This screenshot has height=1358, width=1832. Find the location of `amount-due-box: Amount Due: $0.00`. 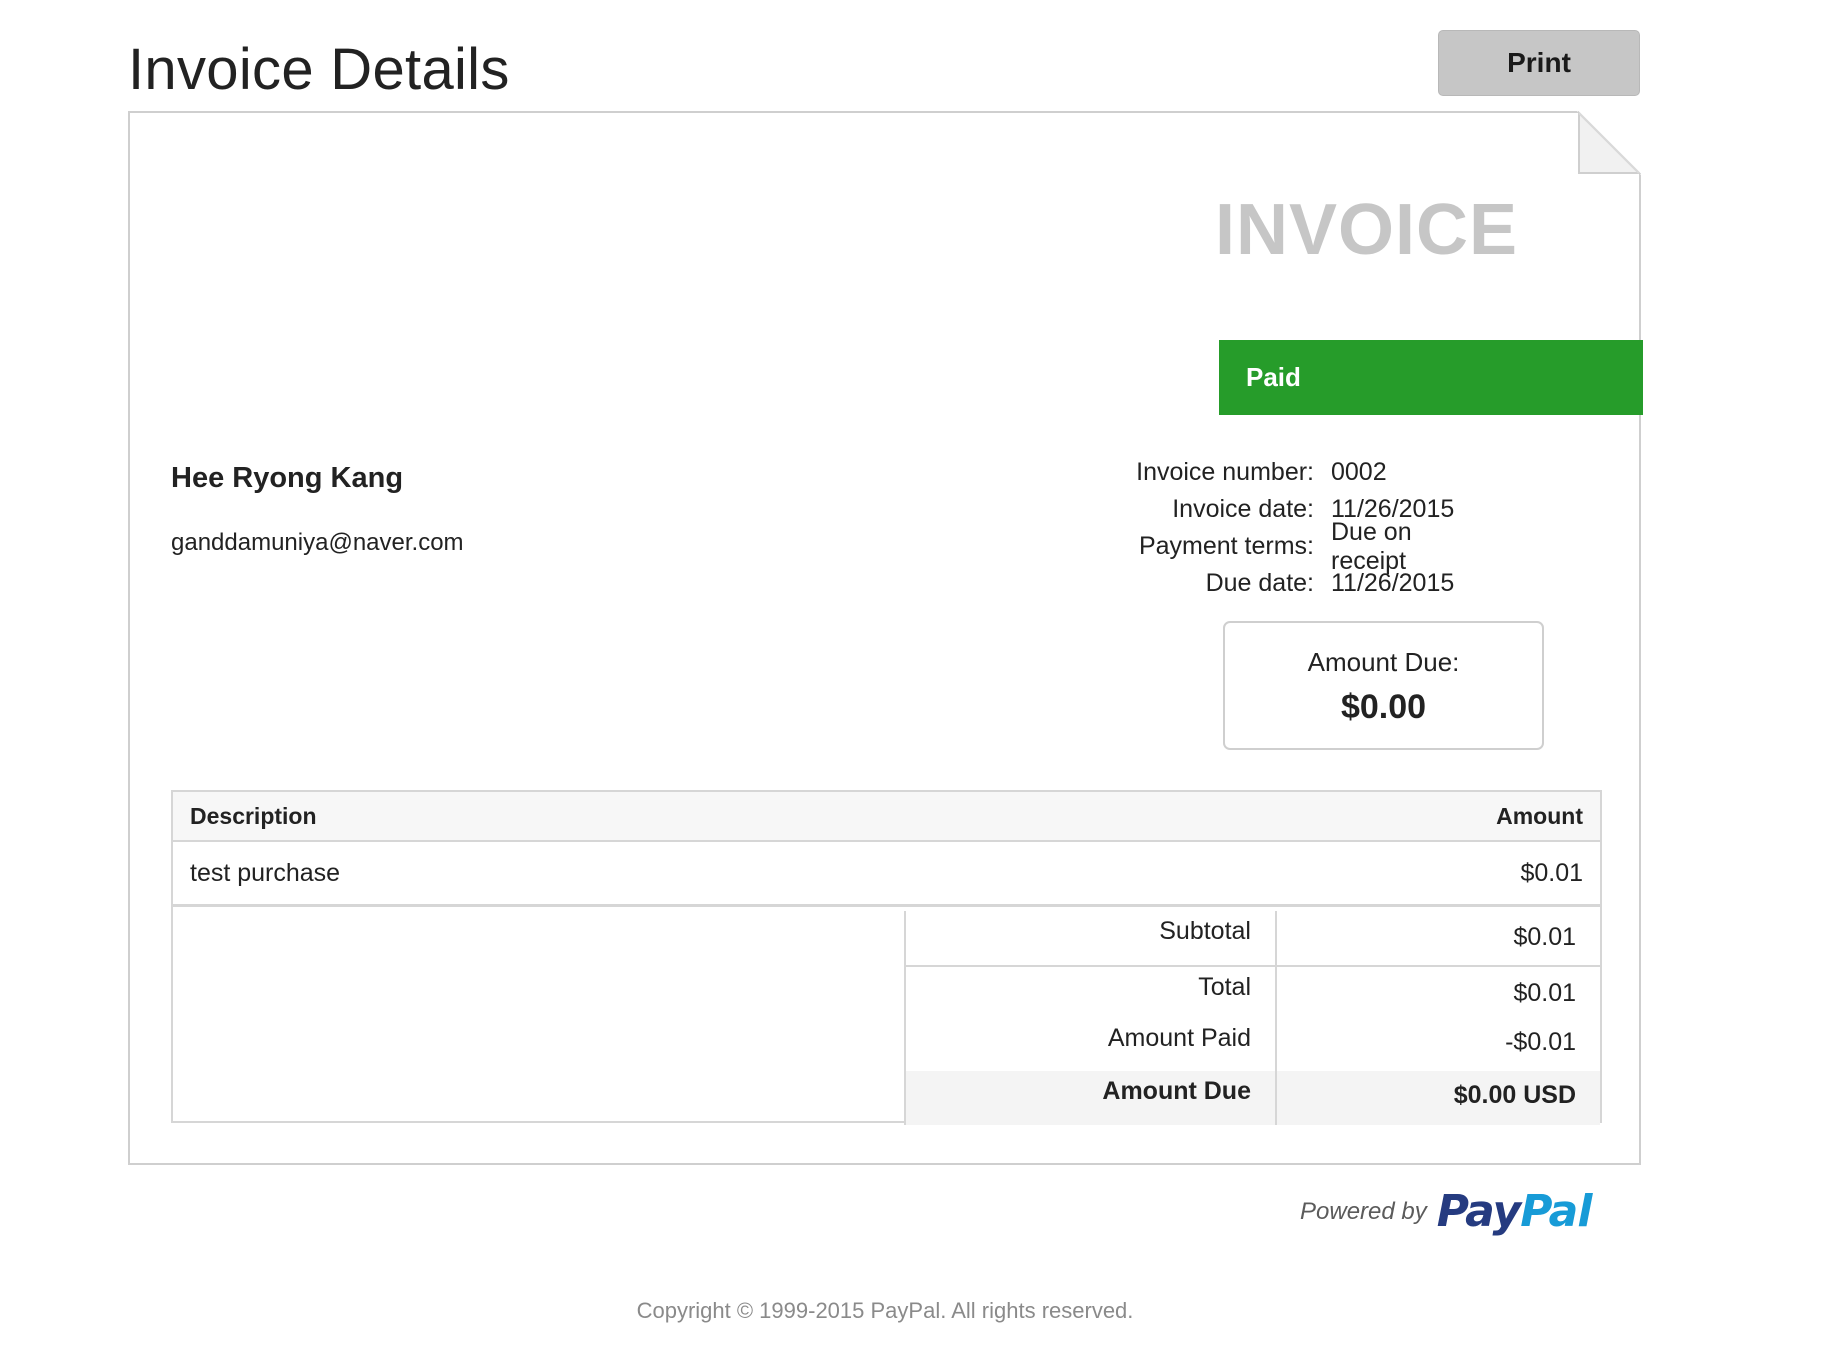

amount-due-box: Amount Due: $0.00 is located at coordinates (1383, 685).